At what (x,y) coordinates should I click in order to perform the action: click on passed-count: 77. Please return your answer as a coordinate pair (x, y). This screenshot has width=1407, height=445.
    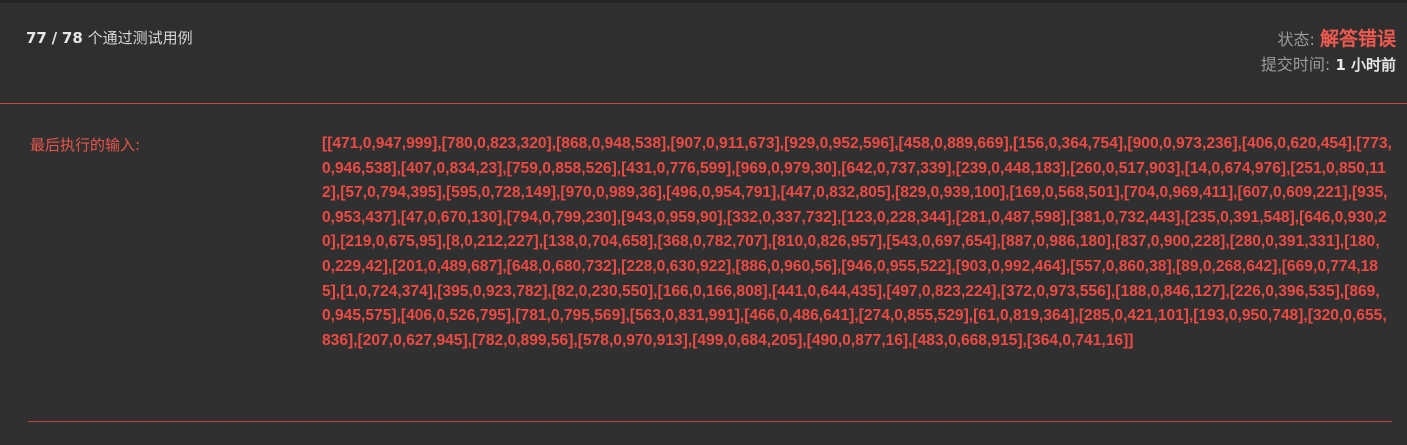
    Looking at the image, I should click on (36, 38).